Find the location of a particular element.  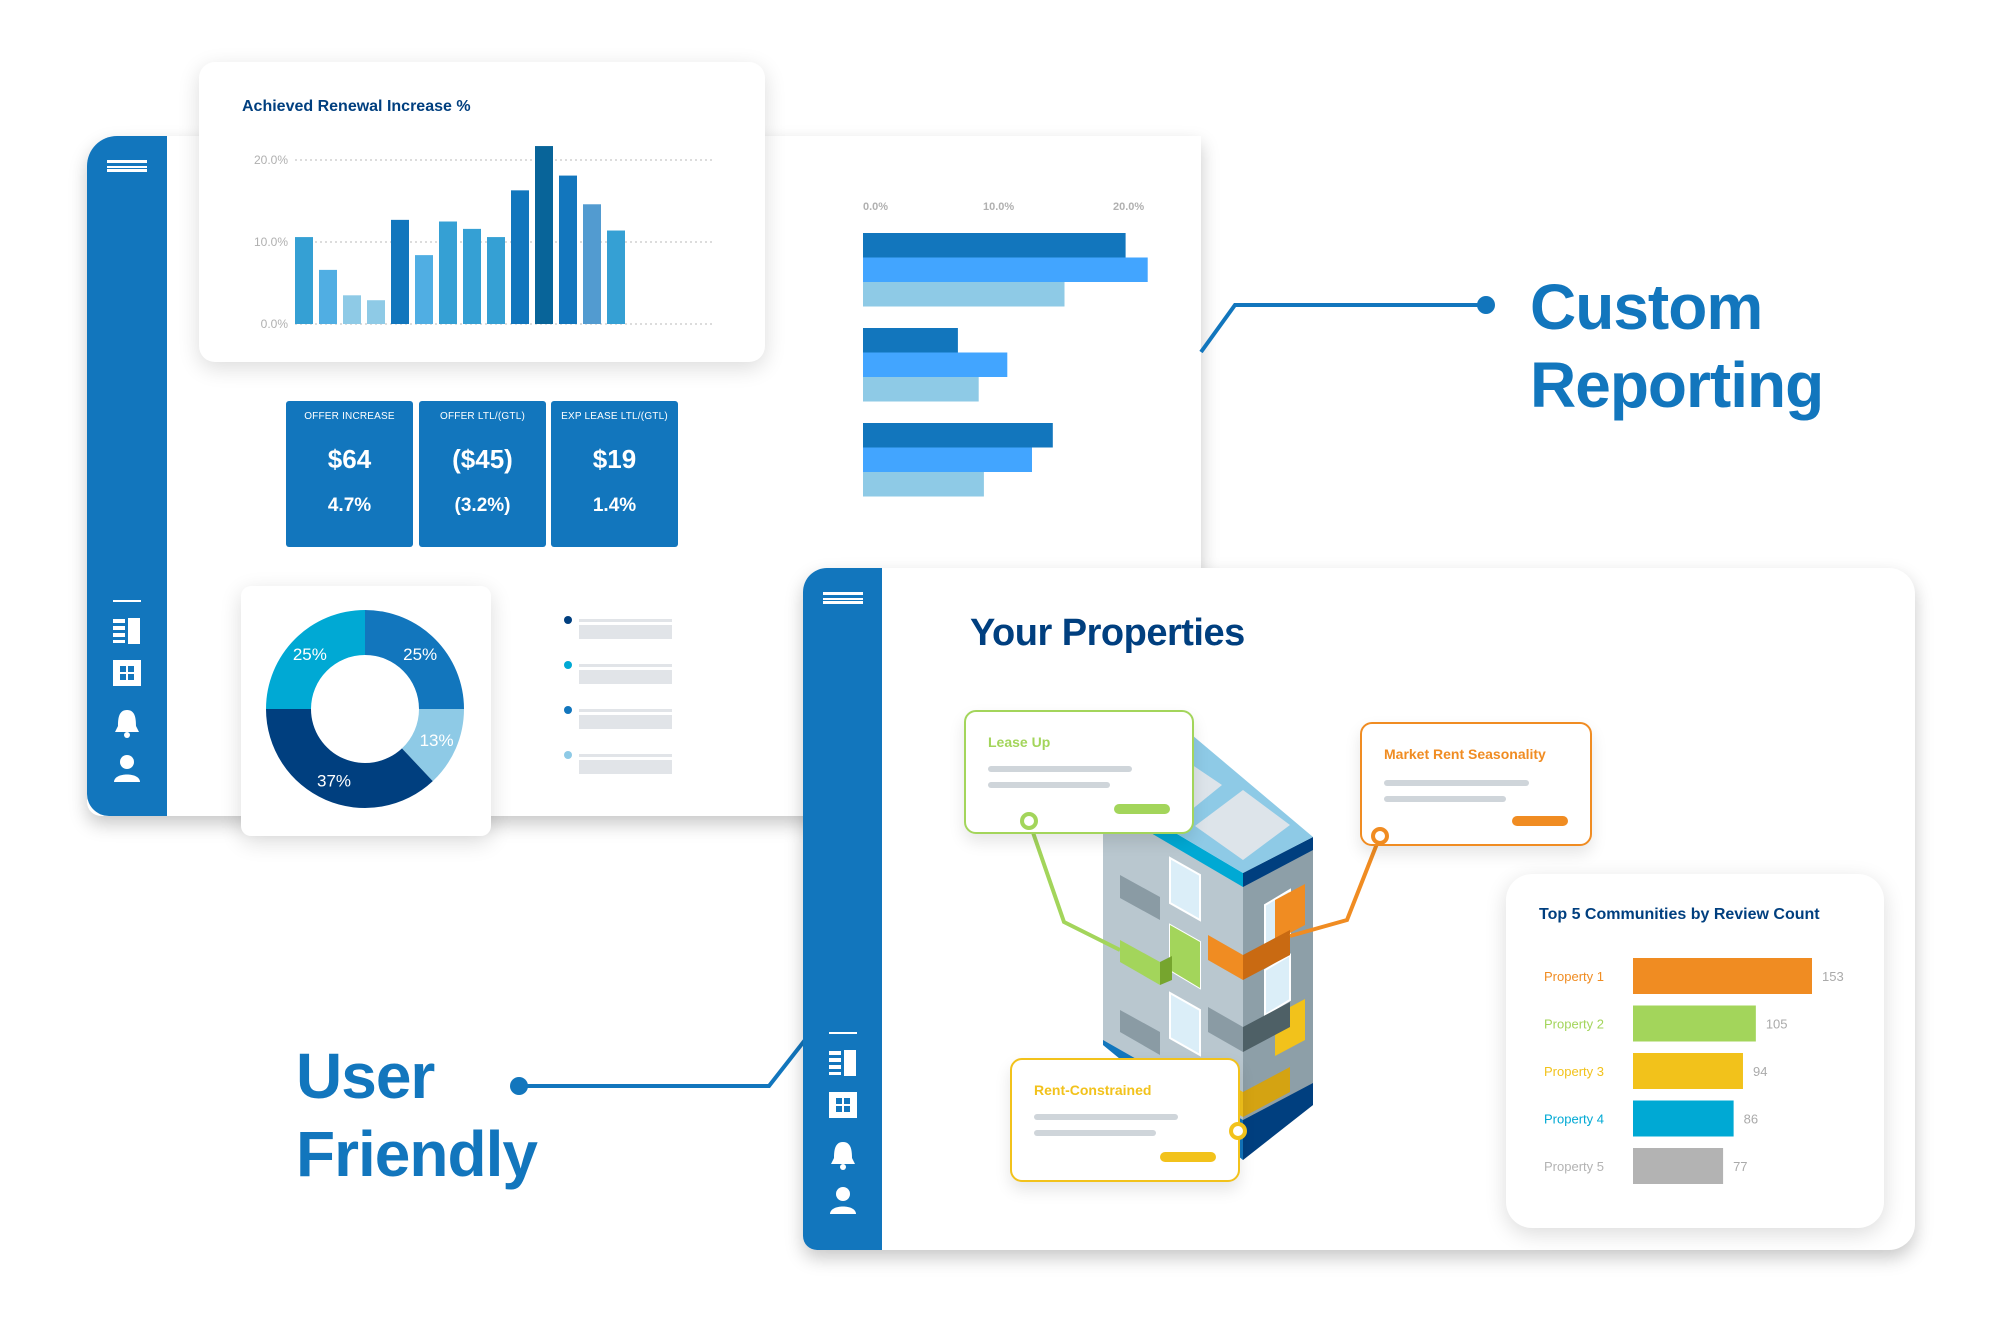

category-label: Property 5 is located at coordinates (1574, 1166).